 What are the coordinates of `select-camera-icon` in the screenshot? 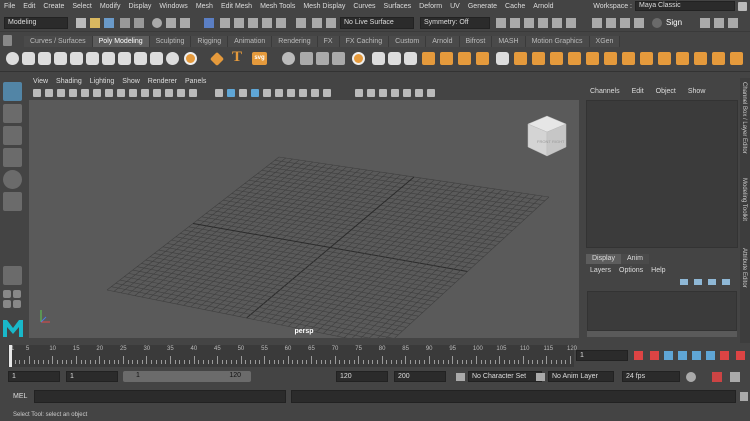 It's located at (37, 93).